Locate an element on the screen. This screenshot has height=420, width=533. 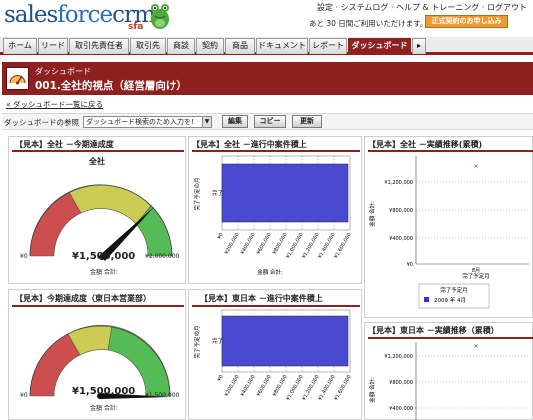
bar2-title: 【見本】東日本 －進行中案件積上 is located at coordinates (261, 298).